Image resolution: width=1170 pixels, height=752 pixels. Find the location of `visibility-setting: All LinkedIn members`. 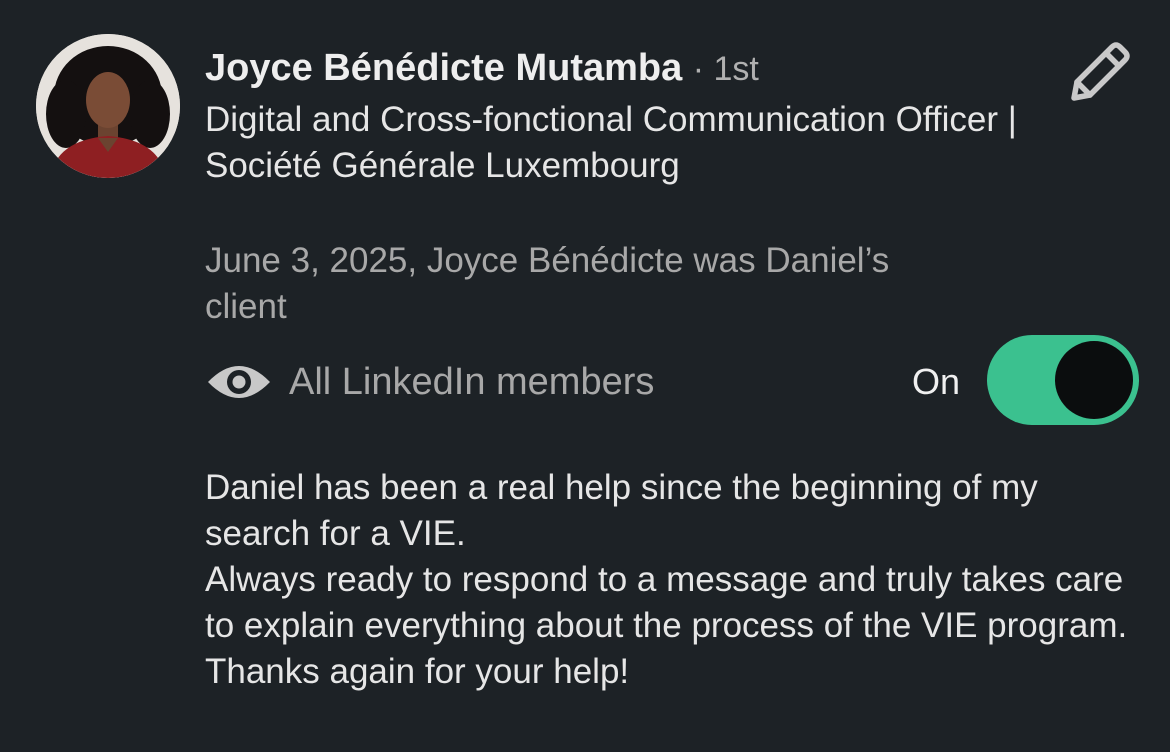

visibility-setting: All LinkedIn members is located at coordinates (429, 382).